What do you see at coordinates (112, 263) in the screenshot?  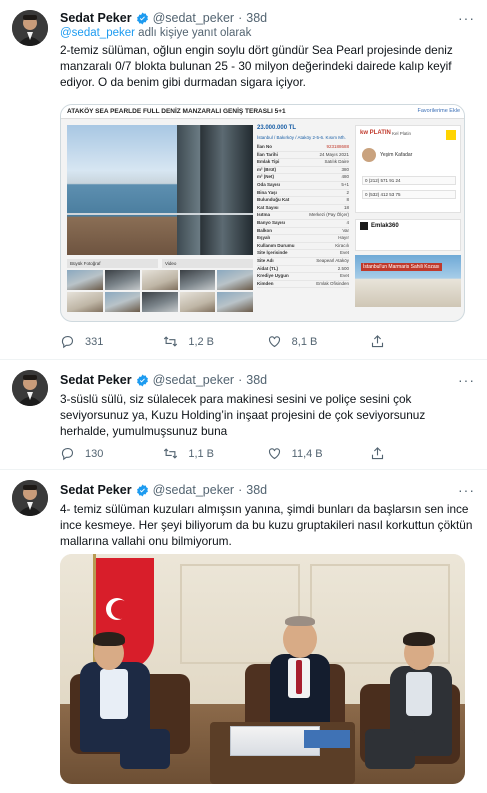 I see `tab-photo: Büyük Fotoğraf` at bounding box center [112, 263].